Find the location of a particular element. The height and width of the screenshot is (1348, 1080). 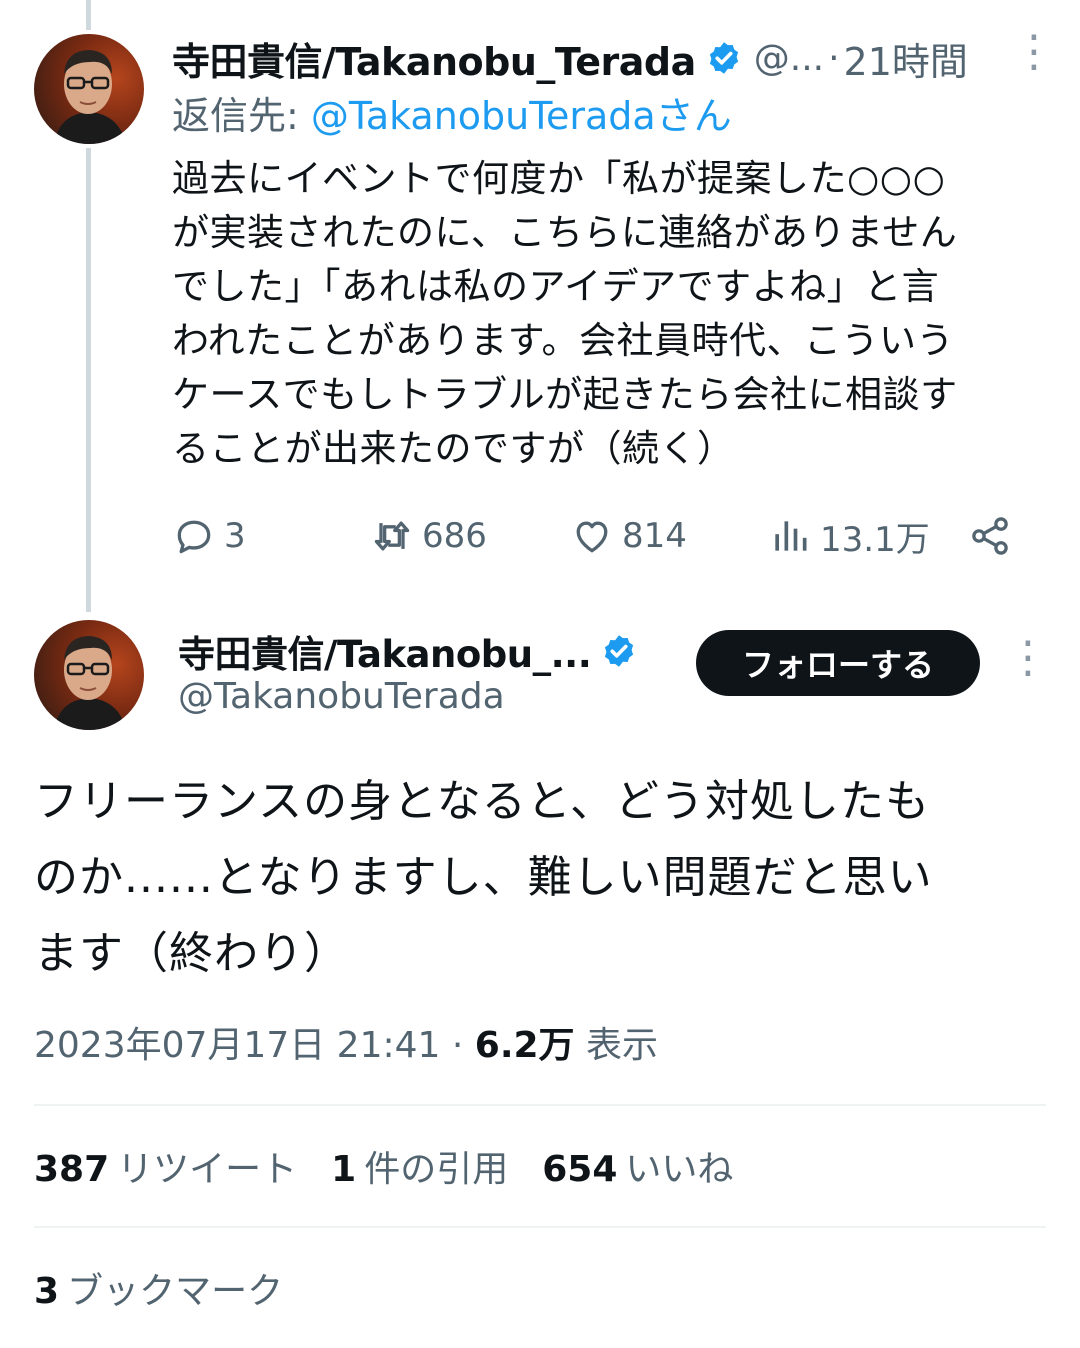

likes-value: 654 is located at coordinates (580, 1169).